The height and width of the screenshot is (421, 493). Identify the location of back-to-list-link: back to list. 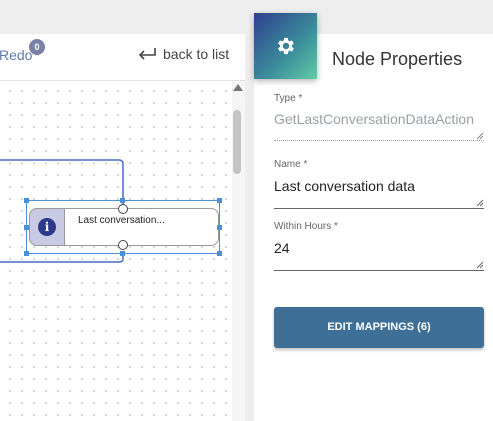
(183, 54).